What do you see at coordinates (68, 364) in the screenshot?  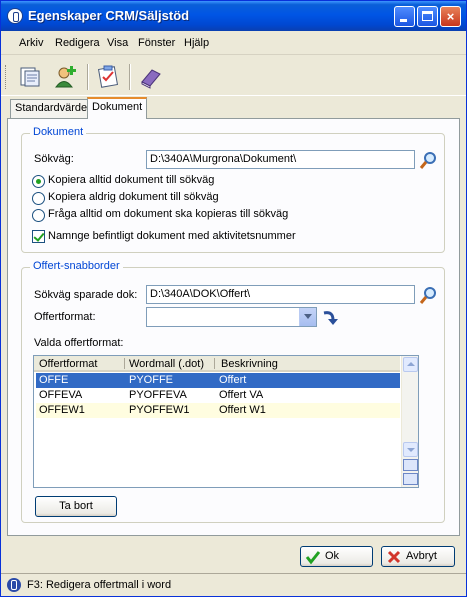 I see `column-header-offertformat: Offertformat` at bounding box center [68, 364].